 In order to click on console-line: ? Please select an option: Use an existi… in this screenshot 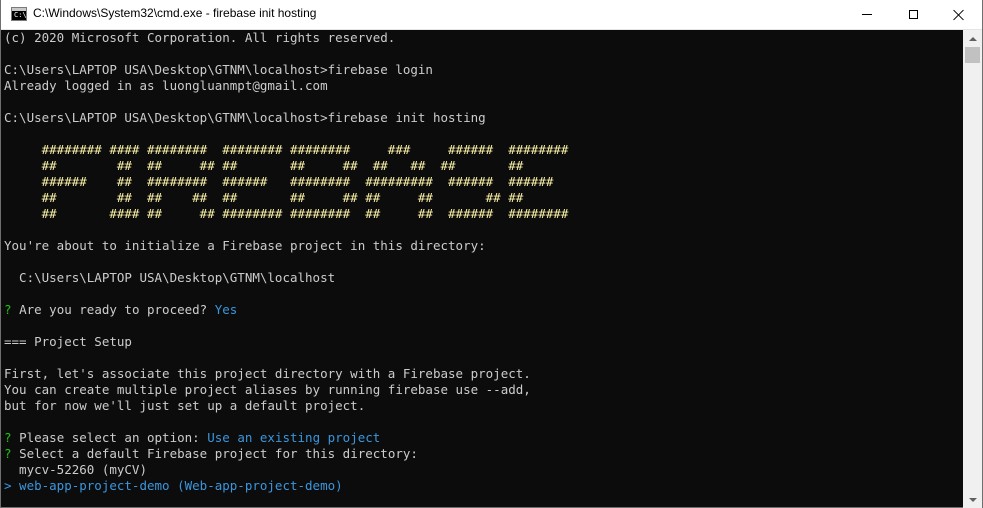, I will do `click(192, 438)`.